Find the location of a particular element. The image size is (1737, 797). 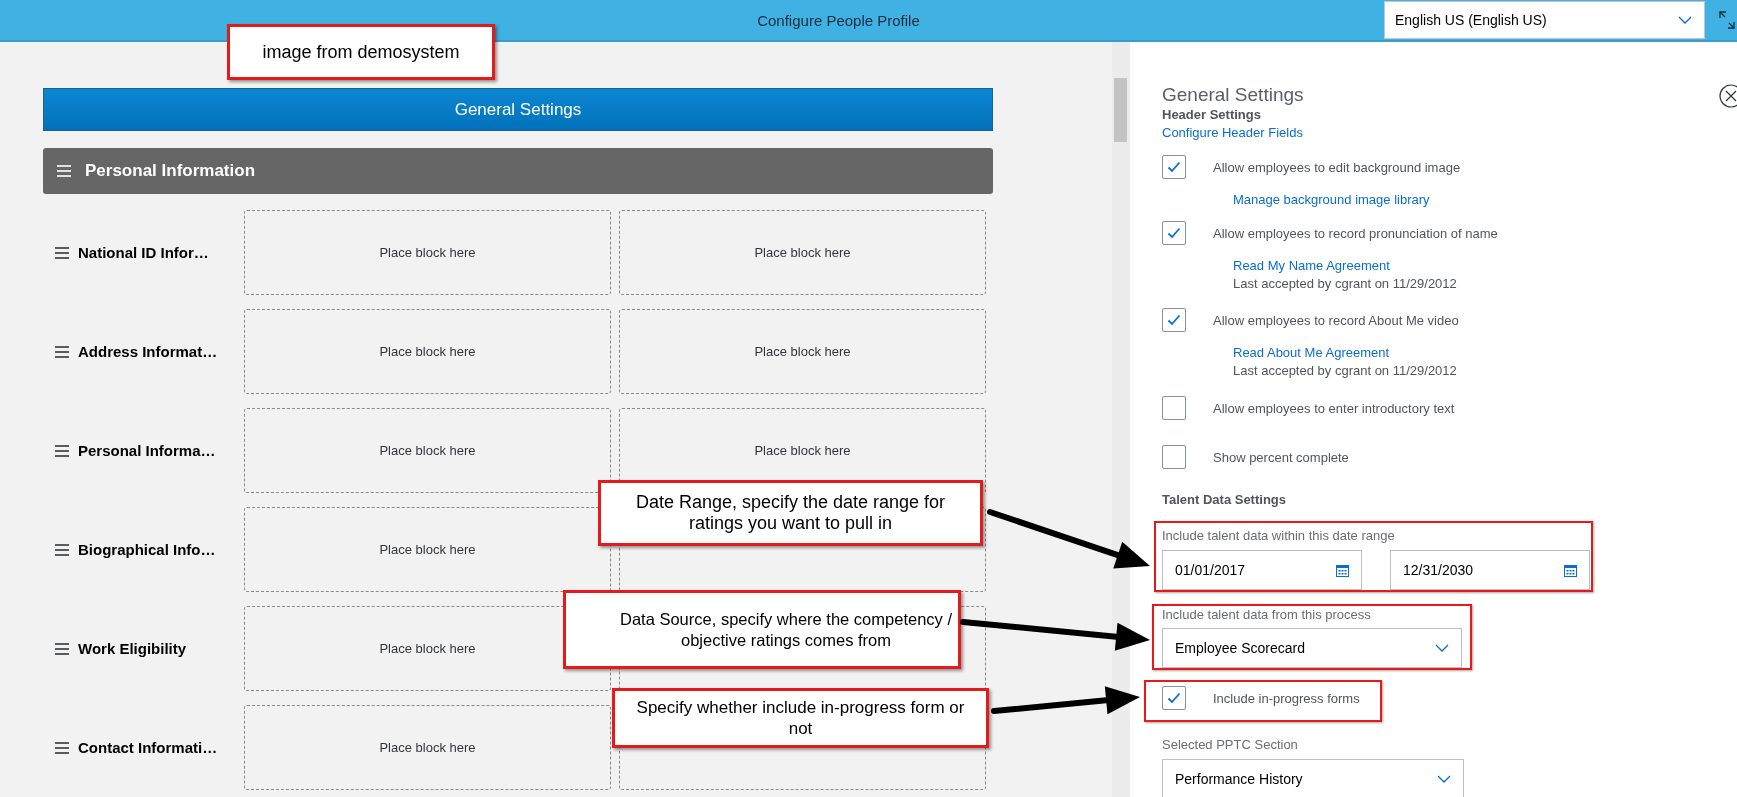

general-settings-button: General Settings is located at coordinates (518, 109).